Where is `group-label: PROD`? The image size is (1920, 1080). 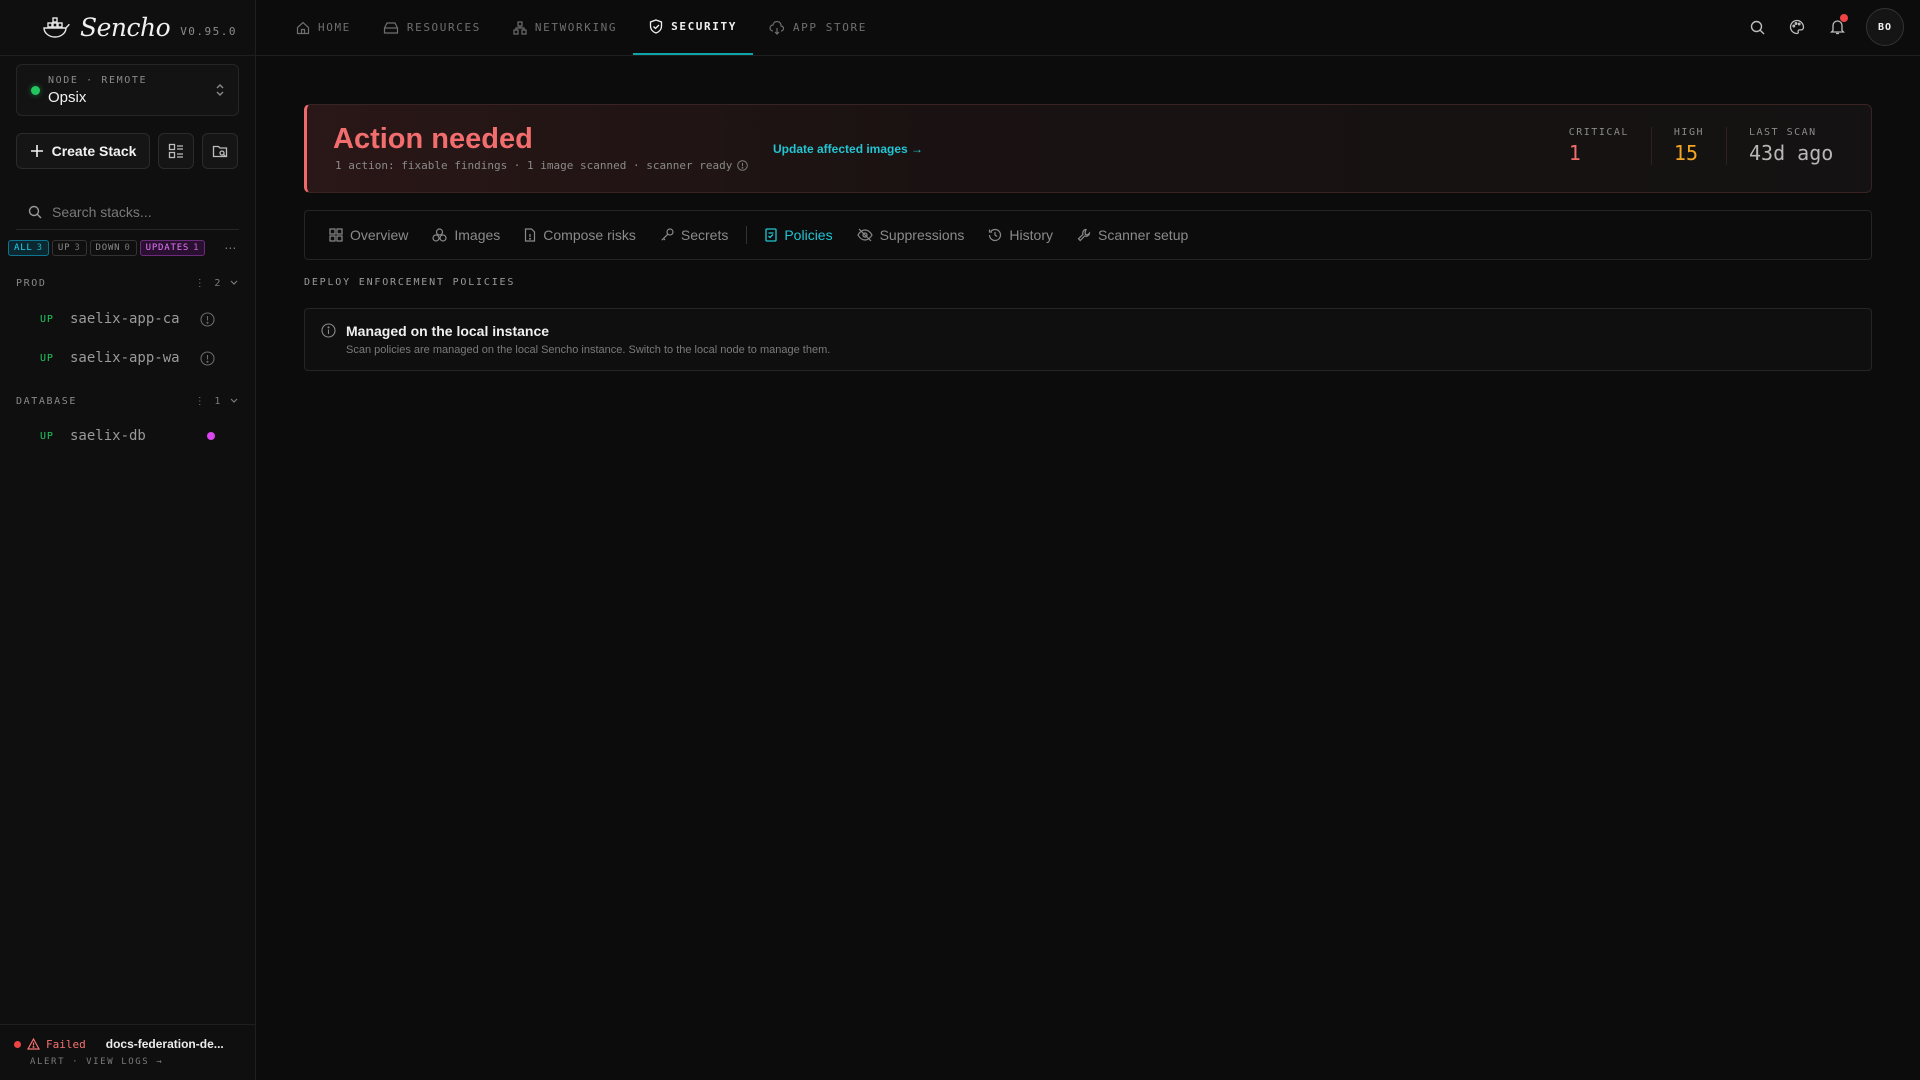
group-label: PROD is located at coordinates (31, 283).